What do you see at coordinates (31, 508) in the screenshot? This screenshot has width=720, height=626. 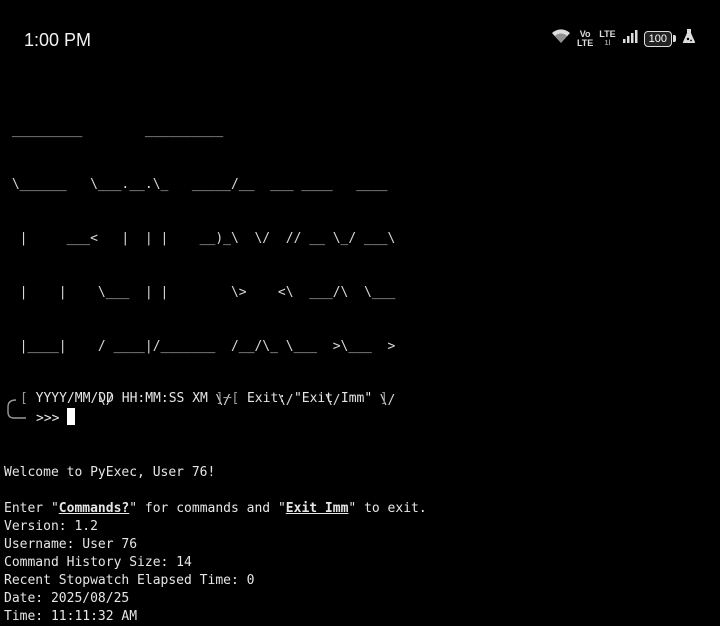 I see `help-prefix: Enter "` at bounding box center [31, 508].